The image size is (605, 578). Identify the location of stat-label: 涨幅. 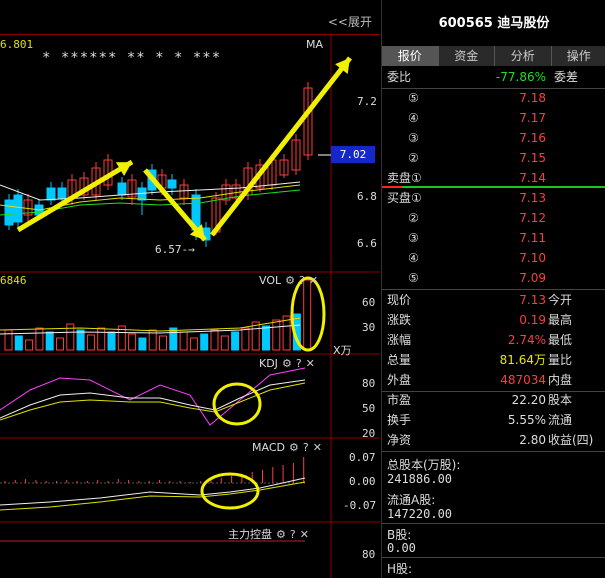
(399, 340).